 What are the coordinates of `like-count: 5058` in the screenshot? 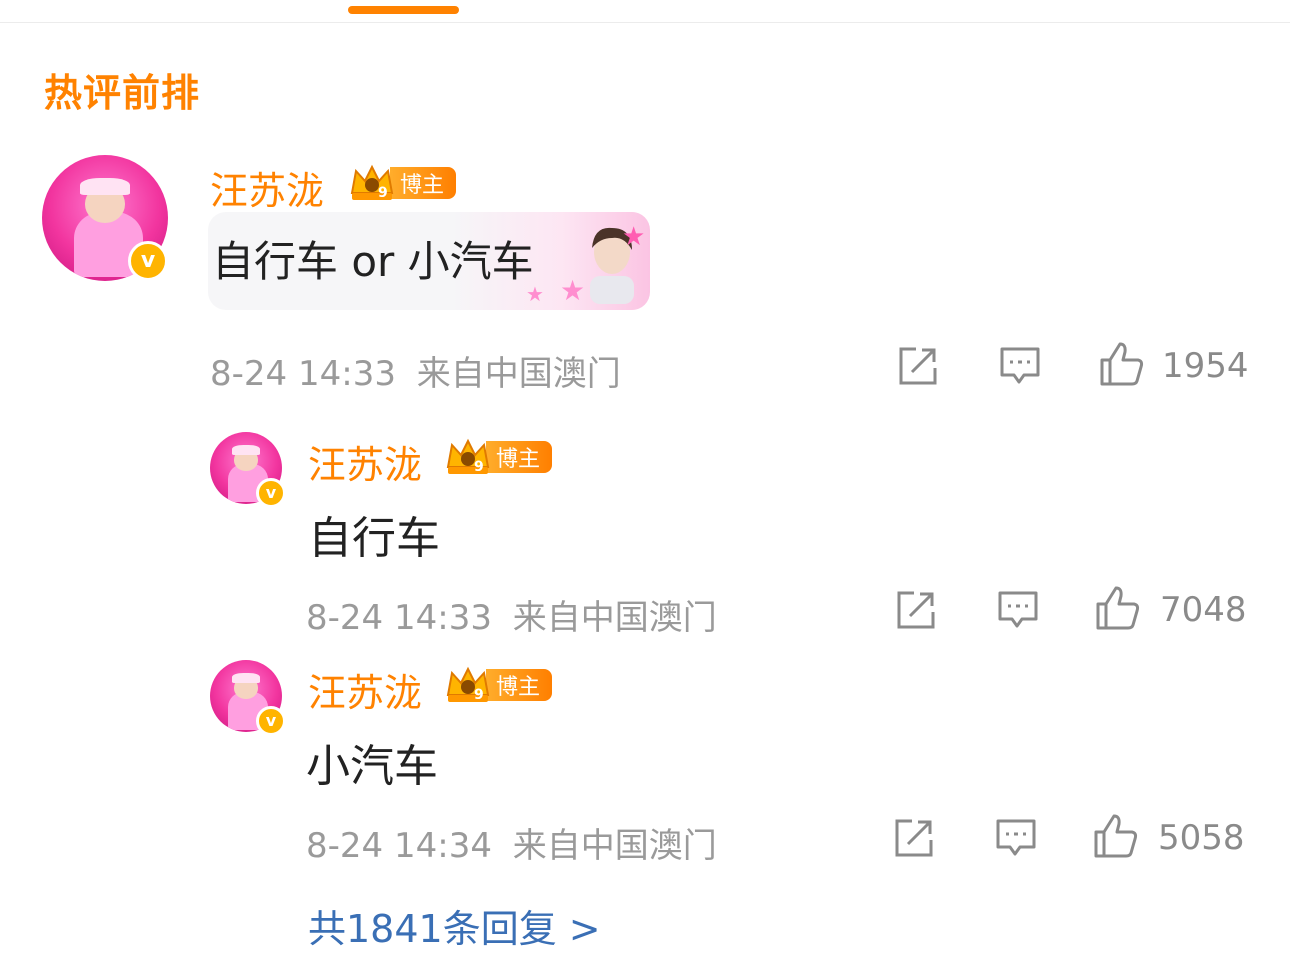 It's located at (1201, 838).